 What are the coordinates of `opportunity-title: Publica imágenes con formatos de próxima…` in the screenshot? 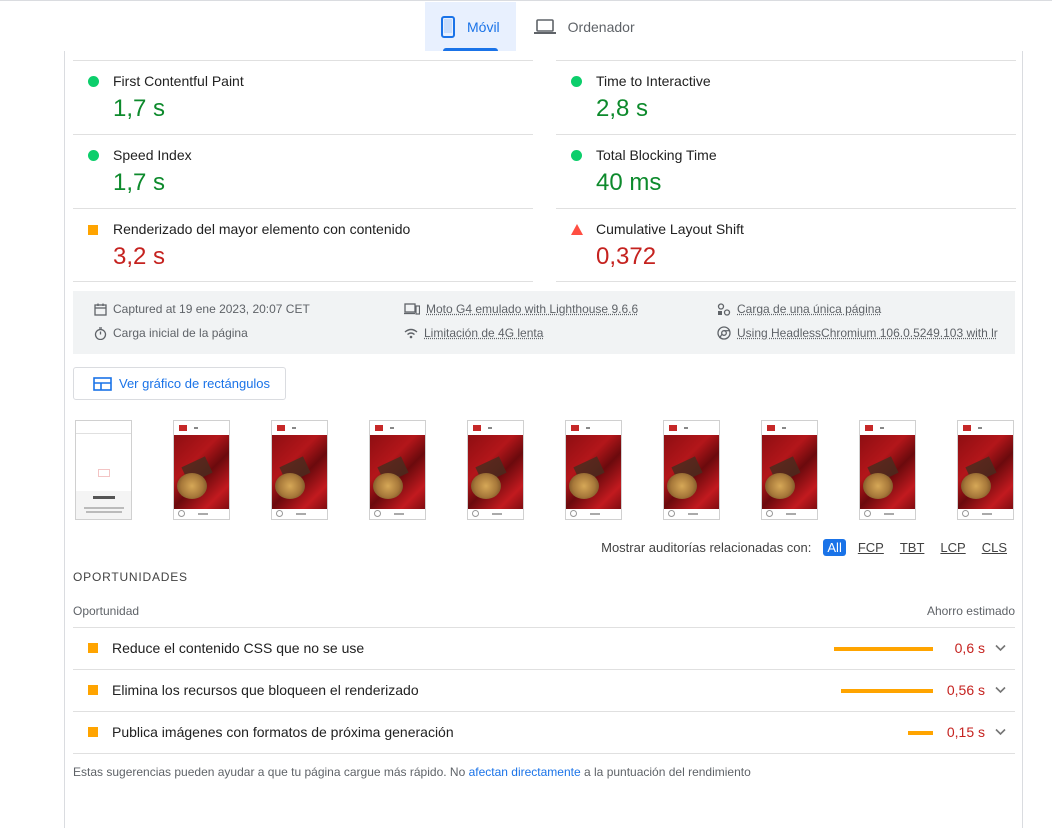 It's located at (283, 732).